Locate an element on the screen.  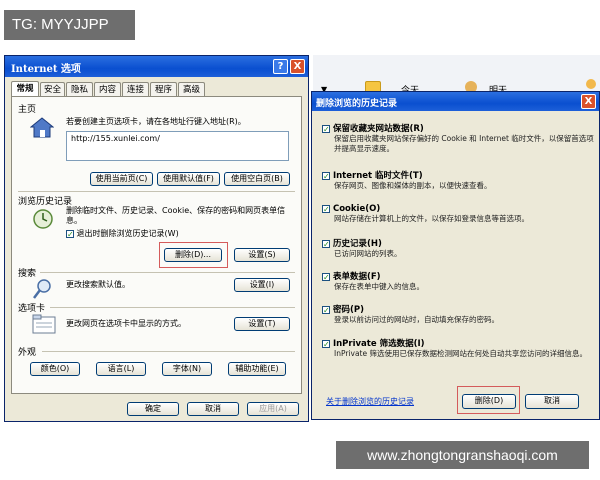
browser-background: ▼ 今天 明天 is located at coordinates (456, 75).